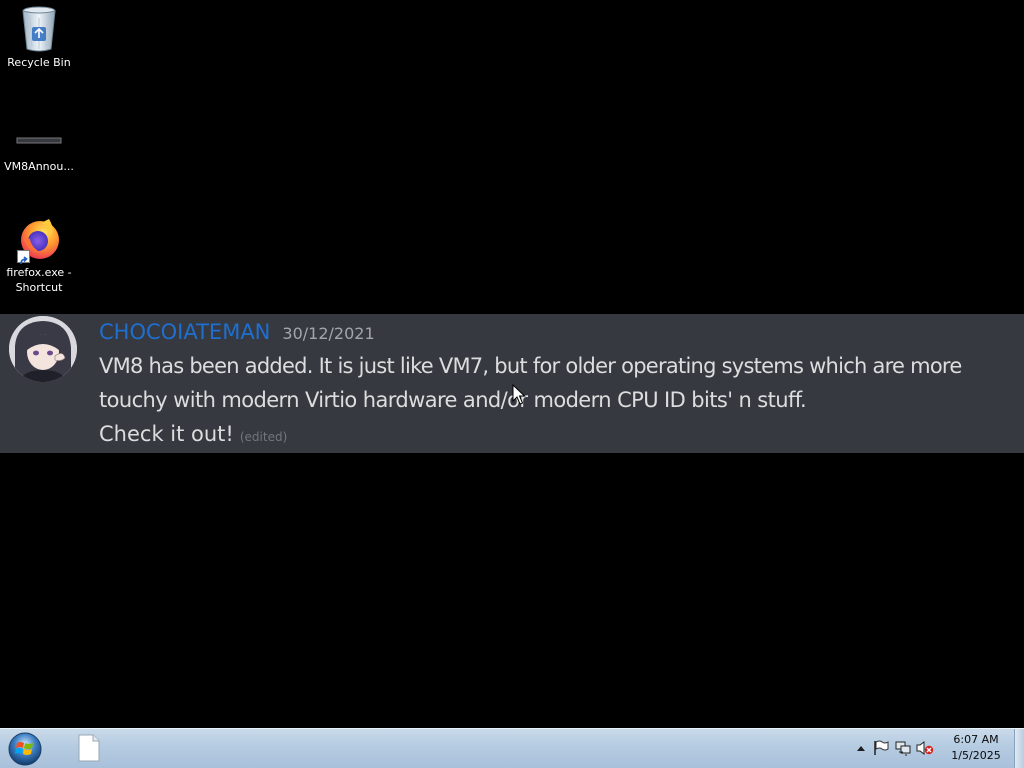 The height and width of the screenshot is (768, 1024). I want to click on edited-indicator: (edited), so click(263, 437).